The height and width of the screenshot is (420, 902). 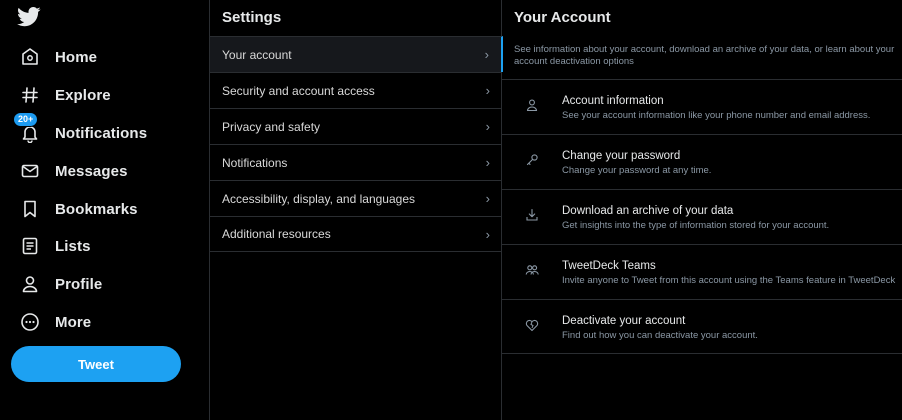 I want to click on nav-label: Profile, so click(x=79, y=284).